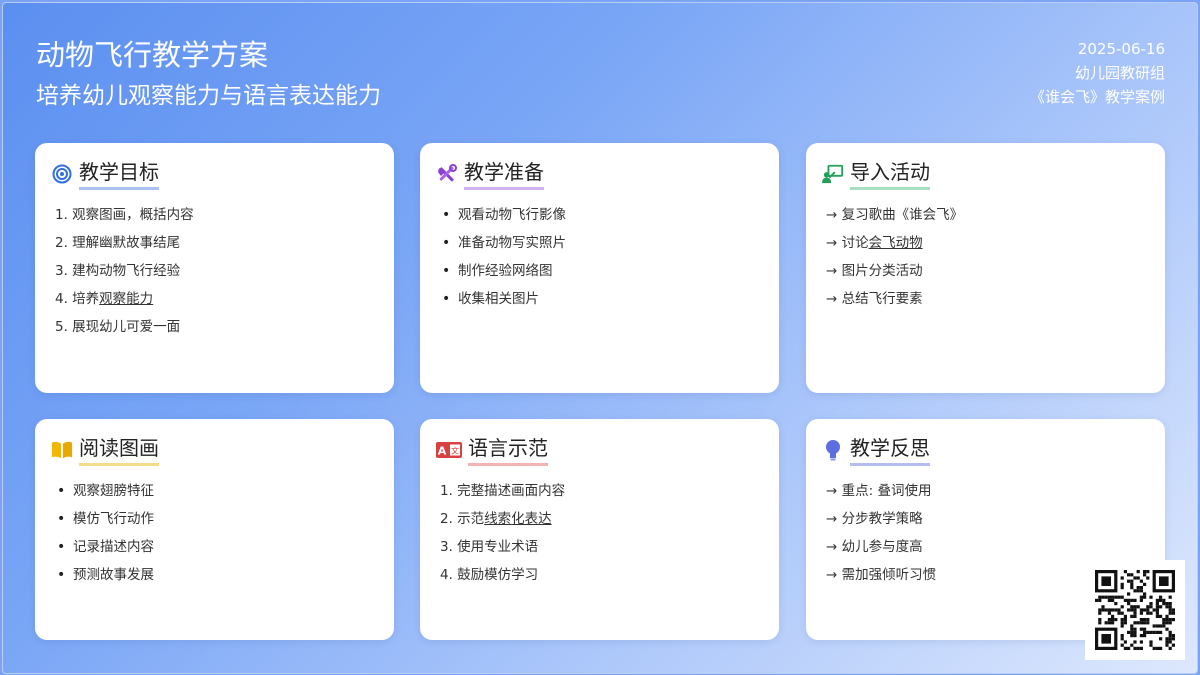  Describe the element at coordinates (504, 271) in the screenshot. I see `list-item: 制作经验网络图` at that location.